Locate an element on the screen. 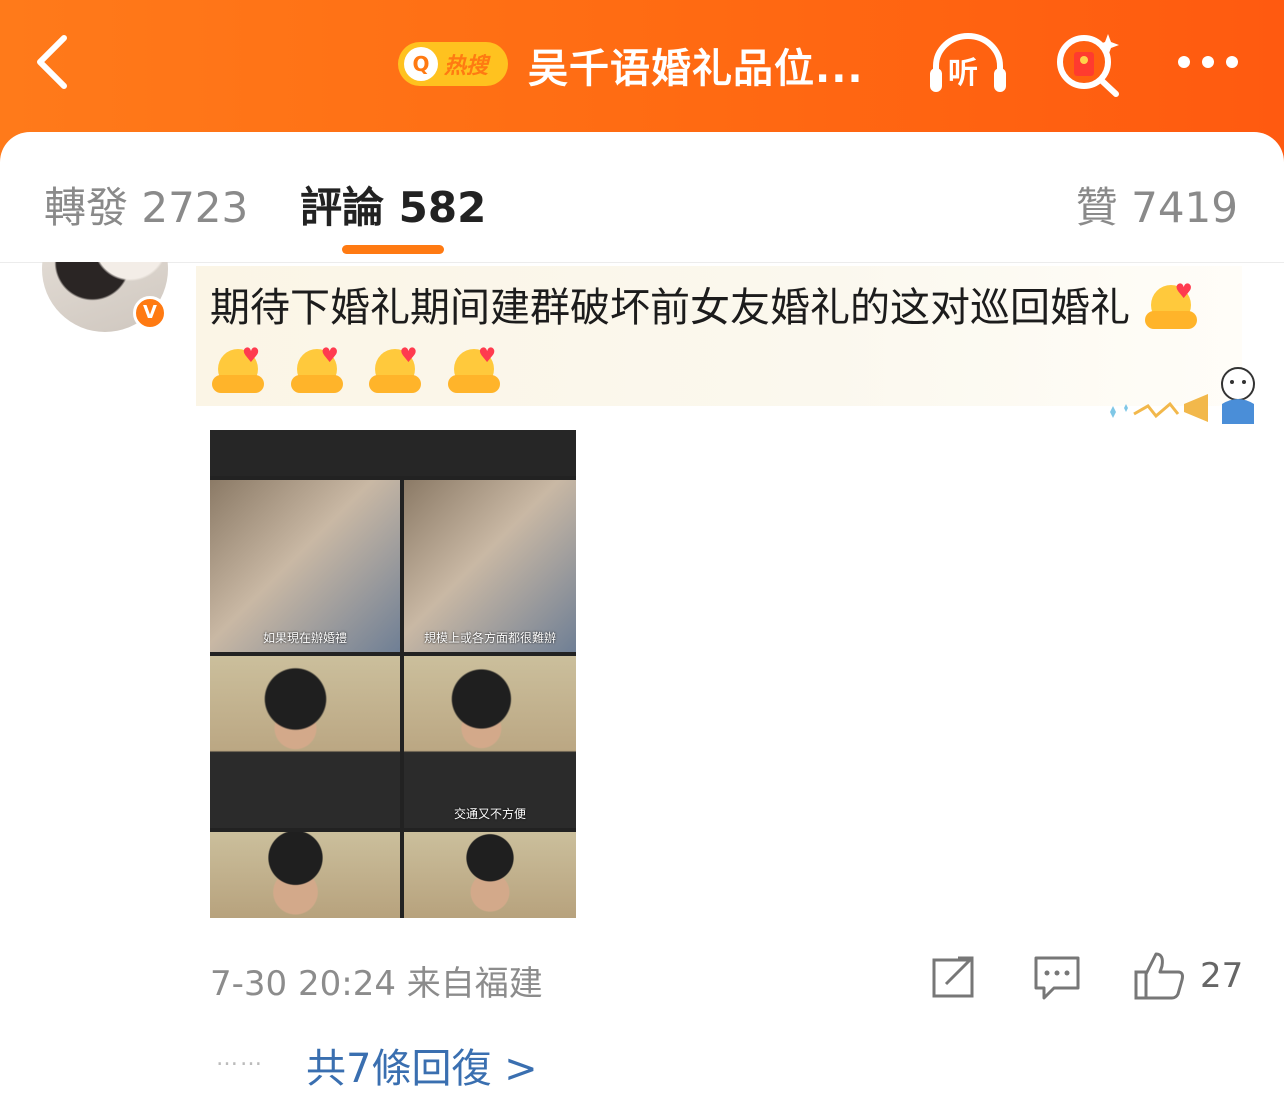 The image size is (1284, 1115). verified-badge: V is located at coordinates (150, 313).